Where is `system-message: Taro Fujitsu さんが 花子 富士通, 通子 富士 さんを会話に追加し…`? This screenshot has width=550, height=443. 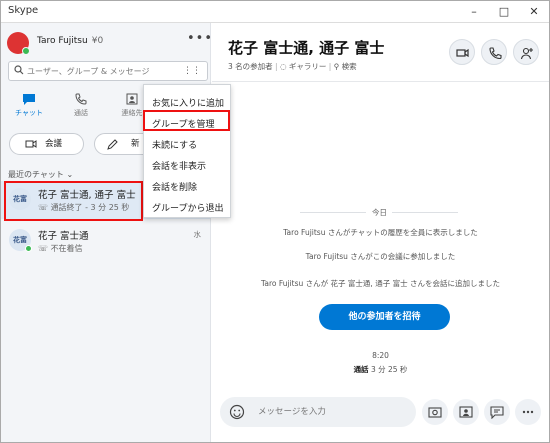 system-message: Taro Fujitsu さんが 花子 富士通, 通子 富士 さんを会話に追加し… is located at coordinates (380, 283).